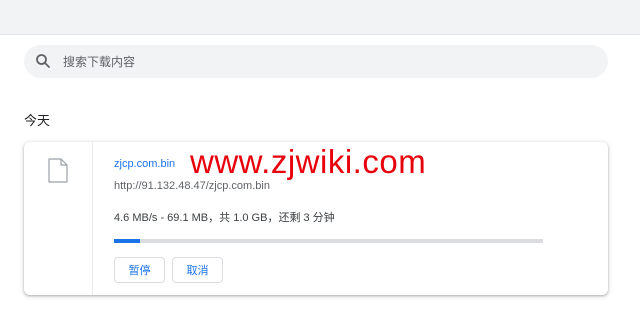 This screenshot has height=332, width=640. Describe the element at coordinates (99, 62) in the screenshot. I see `search-input: 搜索下载内容` at that location.